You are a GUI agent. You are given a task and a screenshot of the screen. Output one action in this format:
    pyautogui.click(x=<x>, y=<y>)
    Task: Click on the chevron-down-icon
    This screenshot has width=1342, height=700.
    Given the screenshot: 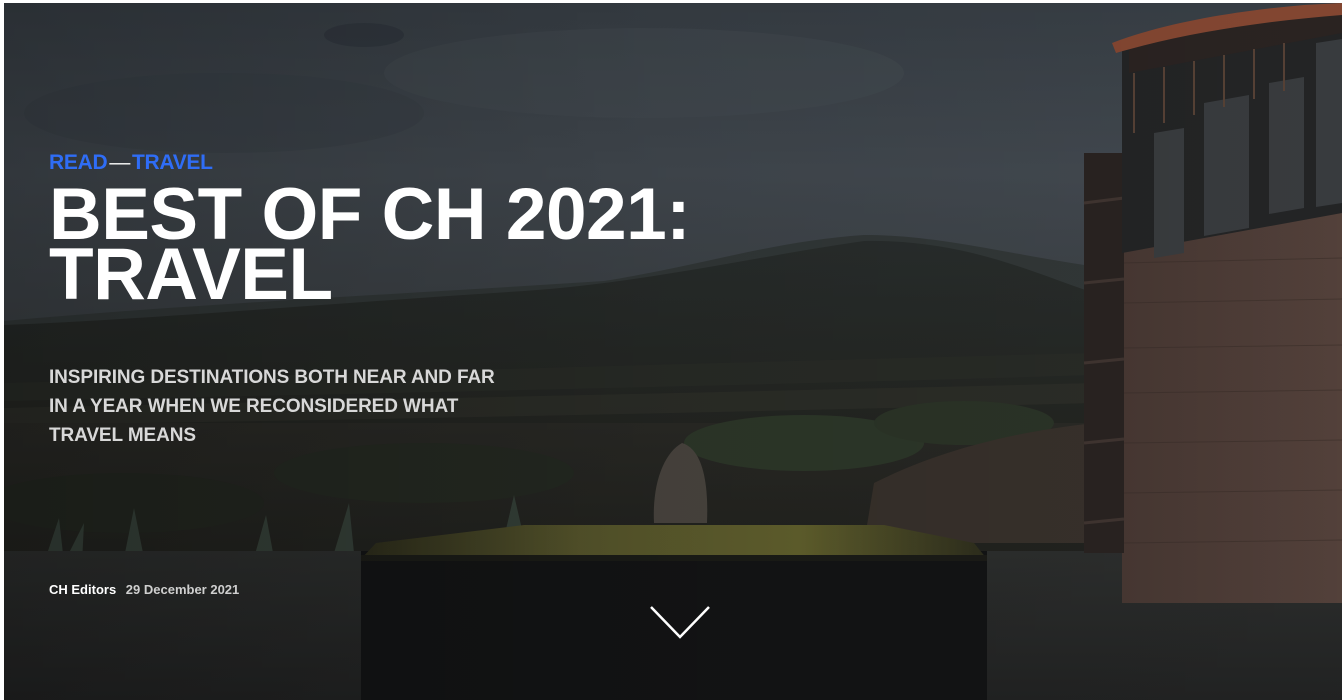 What is the action you would take?
    pyautogui.click(x=680, y=622)
    